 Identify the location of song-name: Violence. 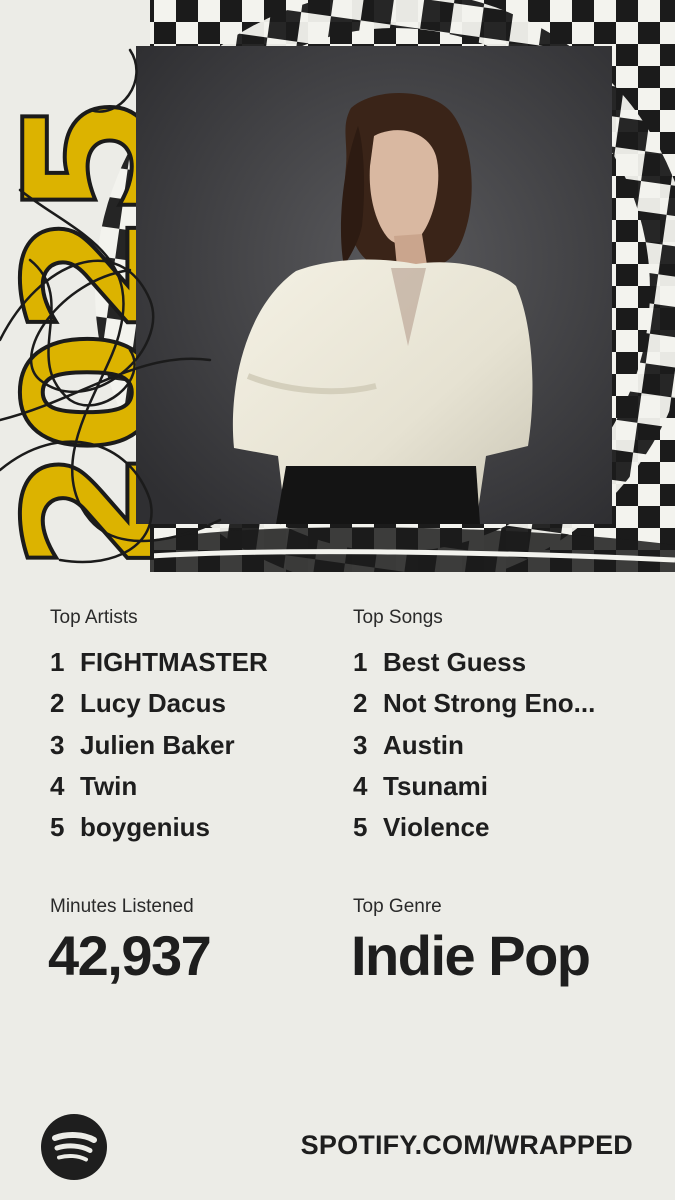
(436, 827).